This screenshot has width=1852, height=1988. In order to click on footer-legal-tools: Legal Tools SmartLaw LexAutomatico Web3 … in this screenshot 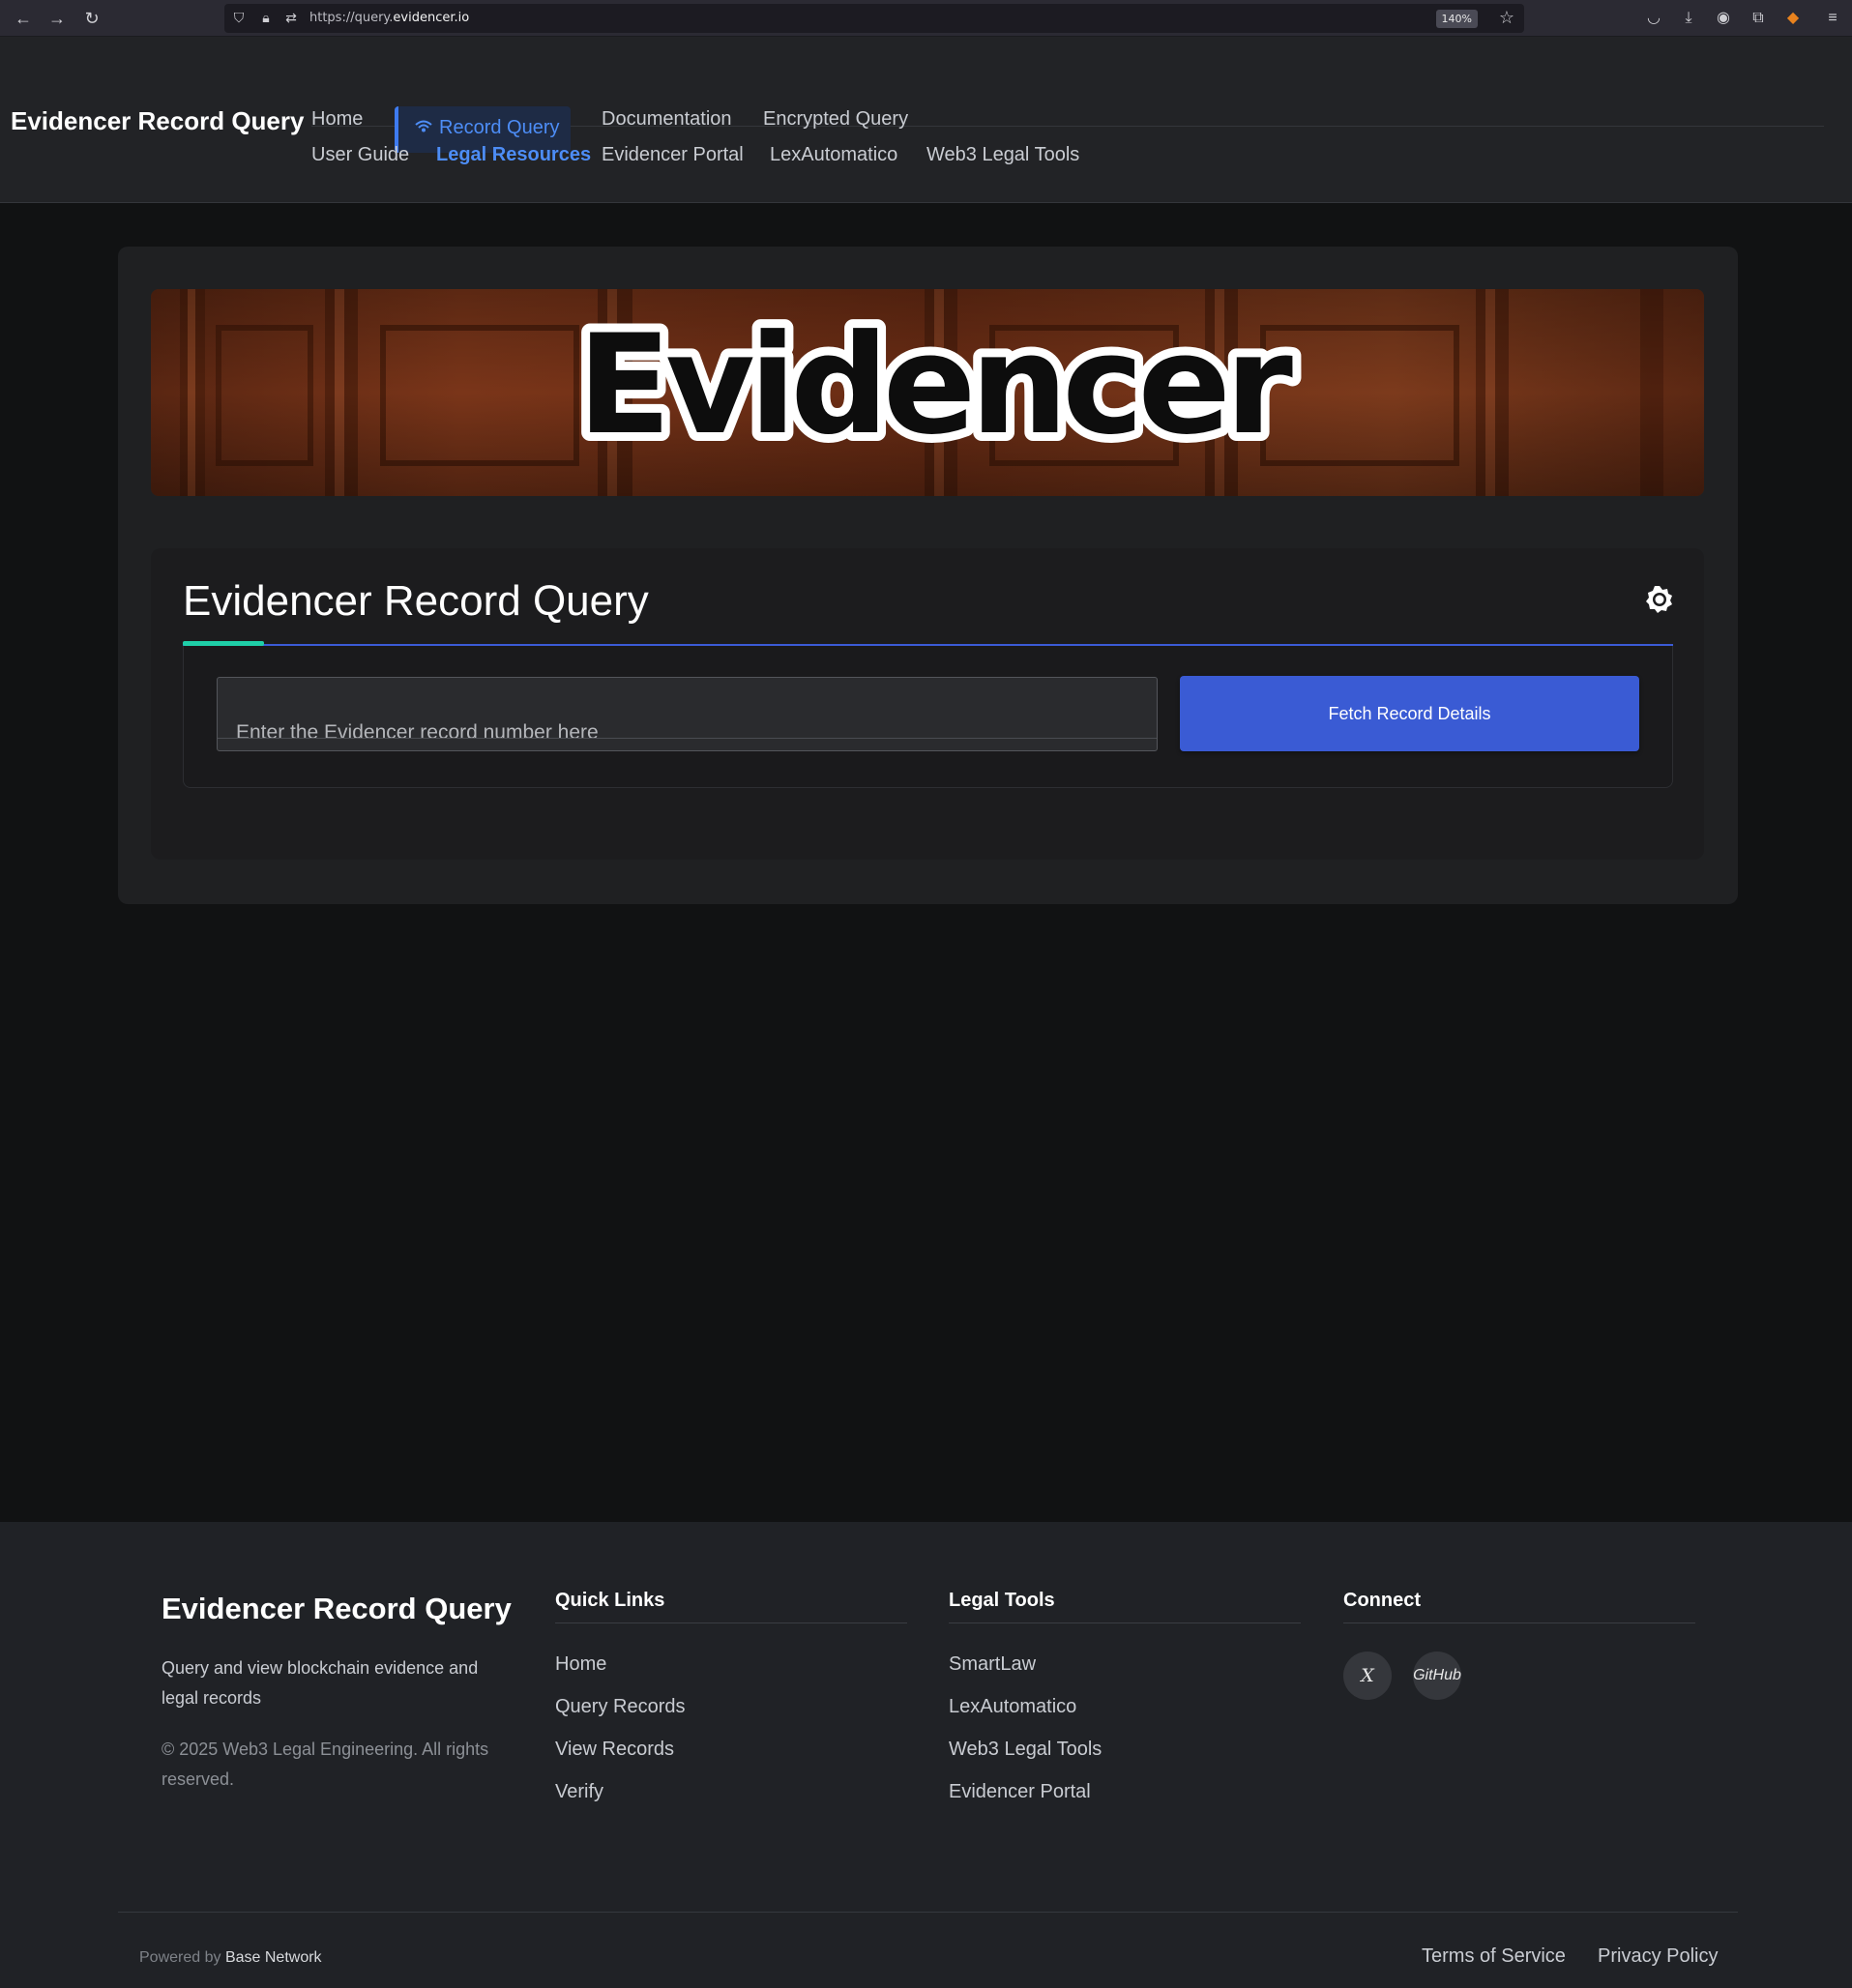, I will do `click(1125, 1701)`.